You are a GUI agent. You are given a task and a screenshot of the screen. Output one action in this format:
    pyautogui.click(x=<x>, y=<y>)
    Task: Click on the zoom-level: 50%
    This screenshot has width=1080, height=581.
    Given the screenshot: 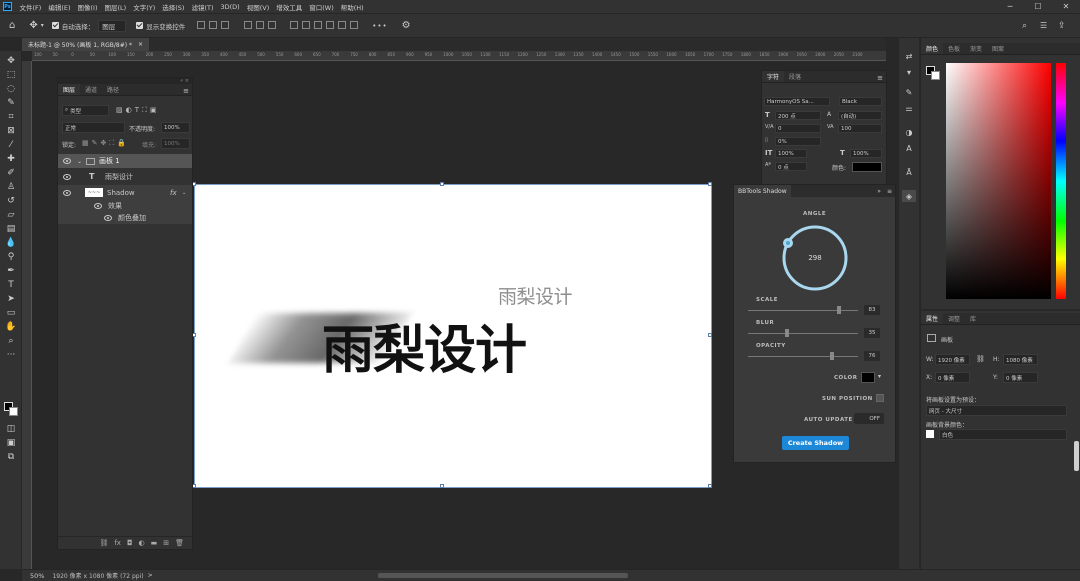 What is the action you would take?
    pyautogui.click(x=37, y=576)
    